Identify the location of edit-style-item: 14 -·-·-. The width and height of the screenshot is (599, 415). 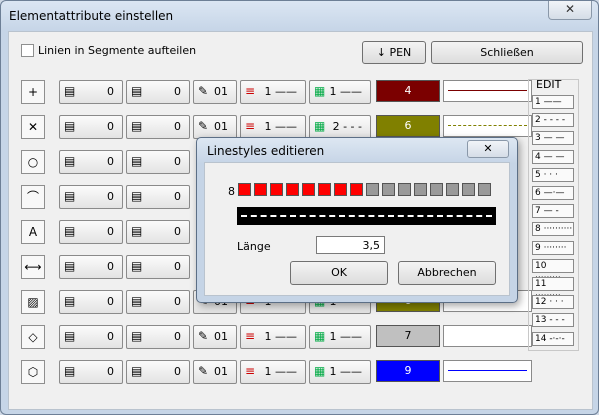
(553, 338).